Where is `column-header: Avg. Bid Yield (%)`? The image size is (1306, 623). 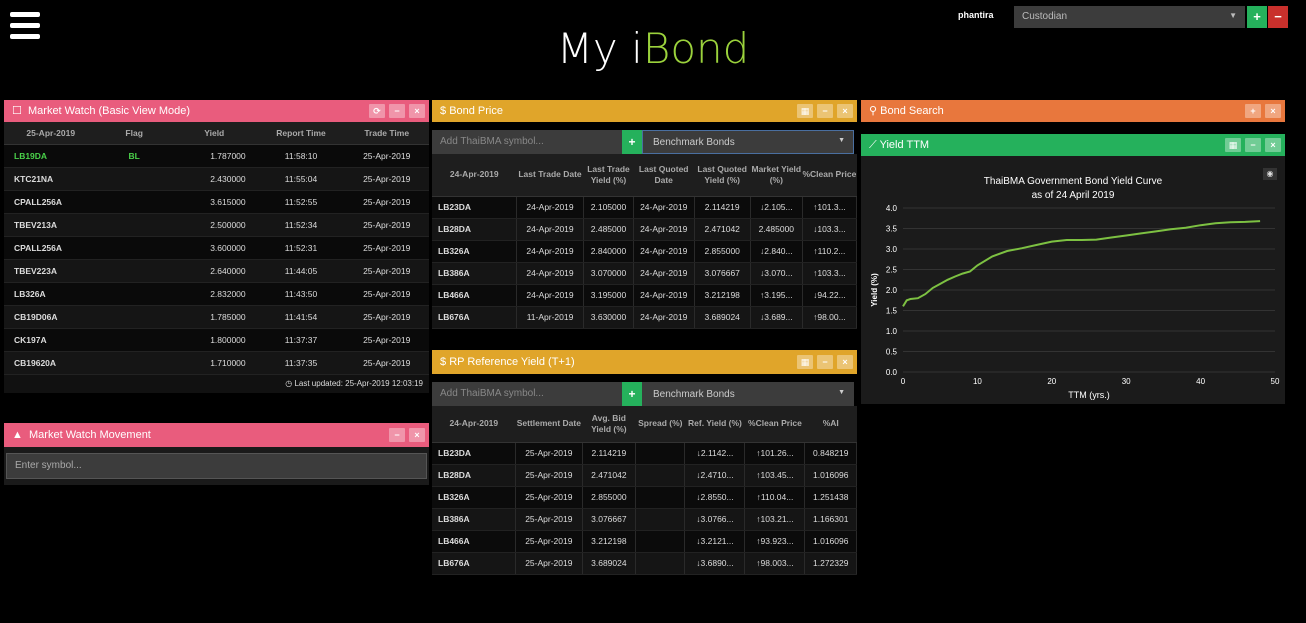
column-header: Avg. Bid Yield (%) is located at coordinates (609, 424).